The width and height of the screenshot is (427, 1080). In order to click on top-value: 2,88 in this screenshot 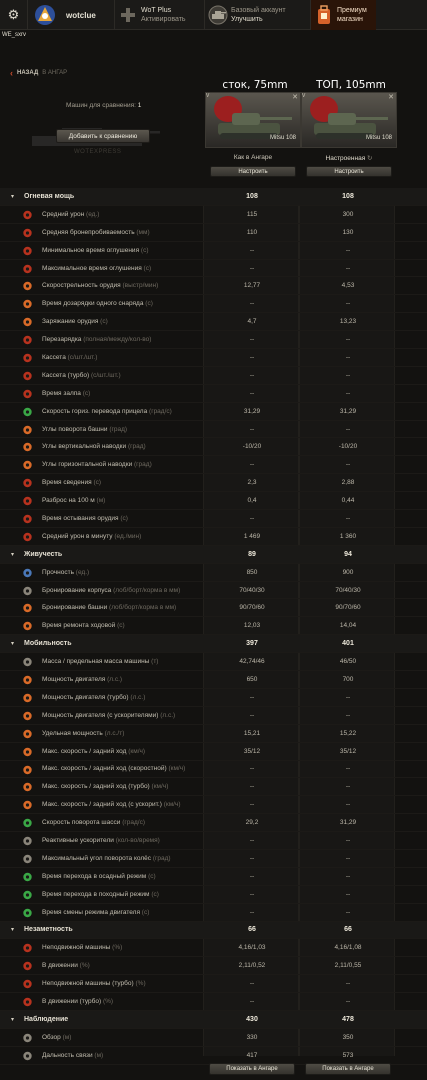, I will do `click(348, 483)`.